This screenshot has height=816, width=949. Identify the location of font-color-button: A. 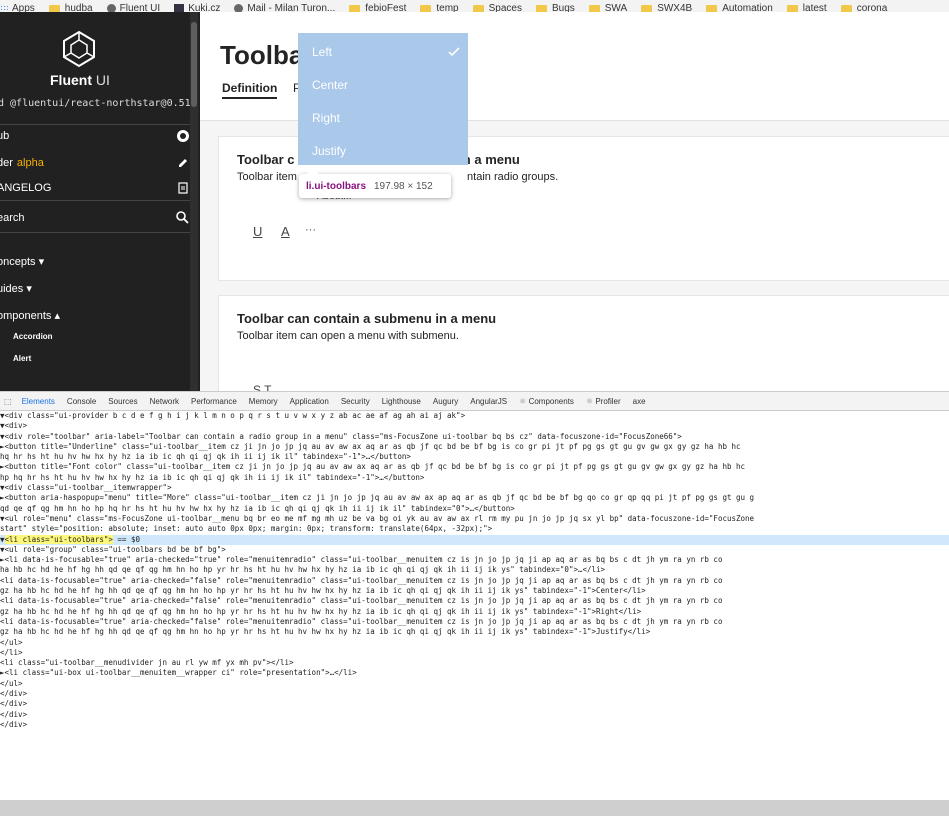
(285, 231).